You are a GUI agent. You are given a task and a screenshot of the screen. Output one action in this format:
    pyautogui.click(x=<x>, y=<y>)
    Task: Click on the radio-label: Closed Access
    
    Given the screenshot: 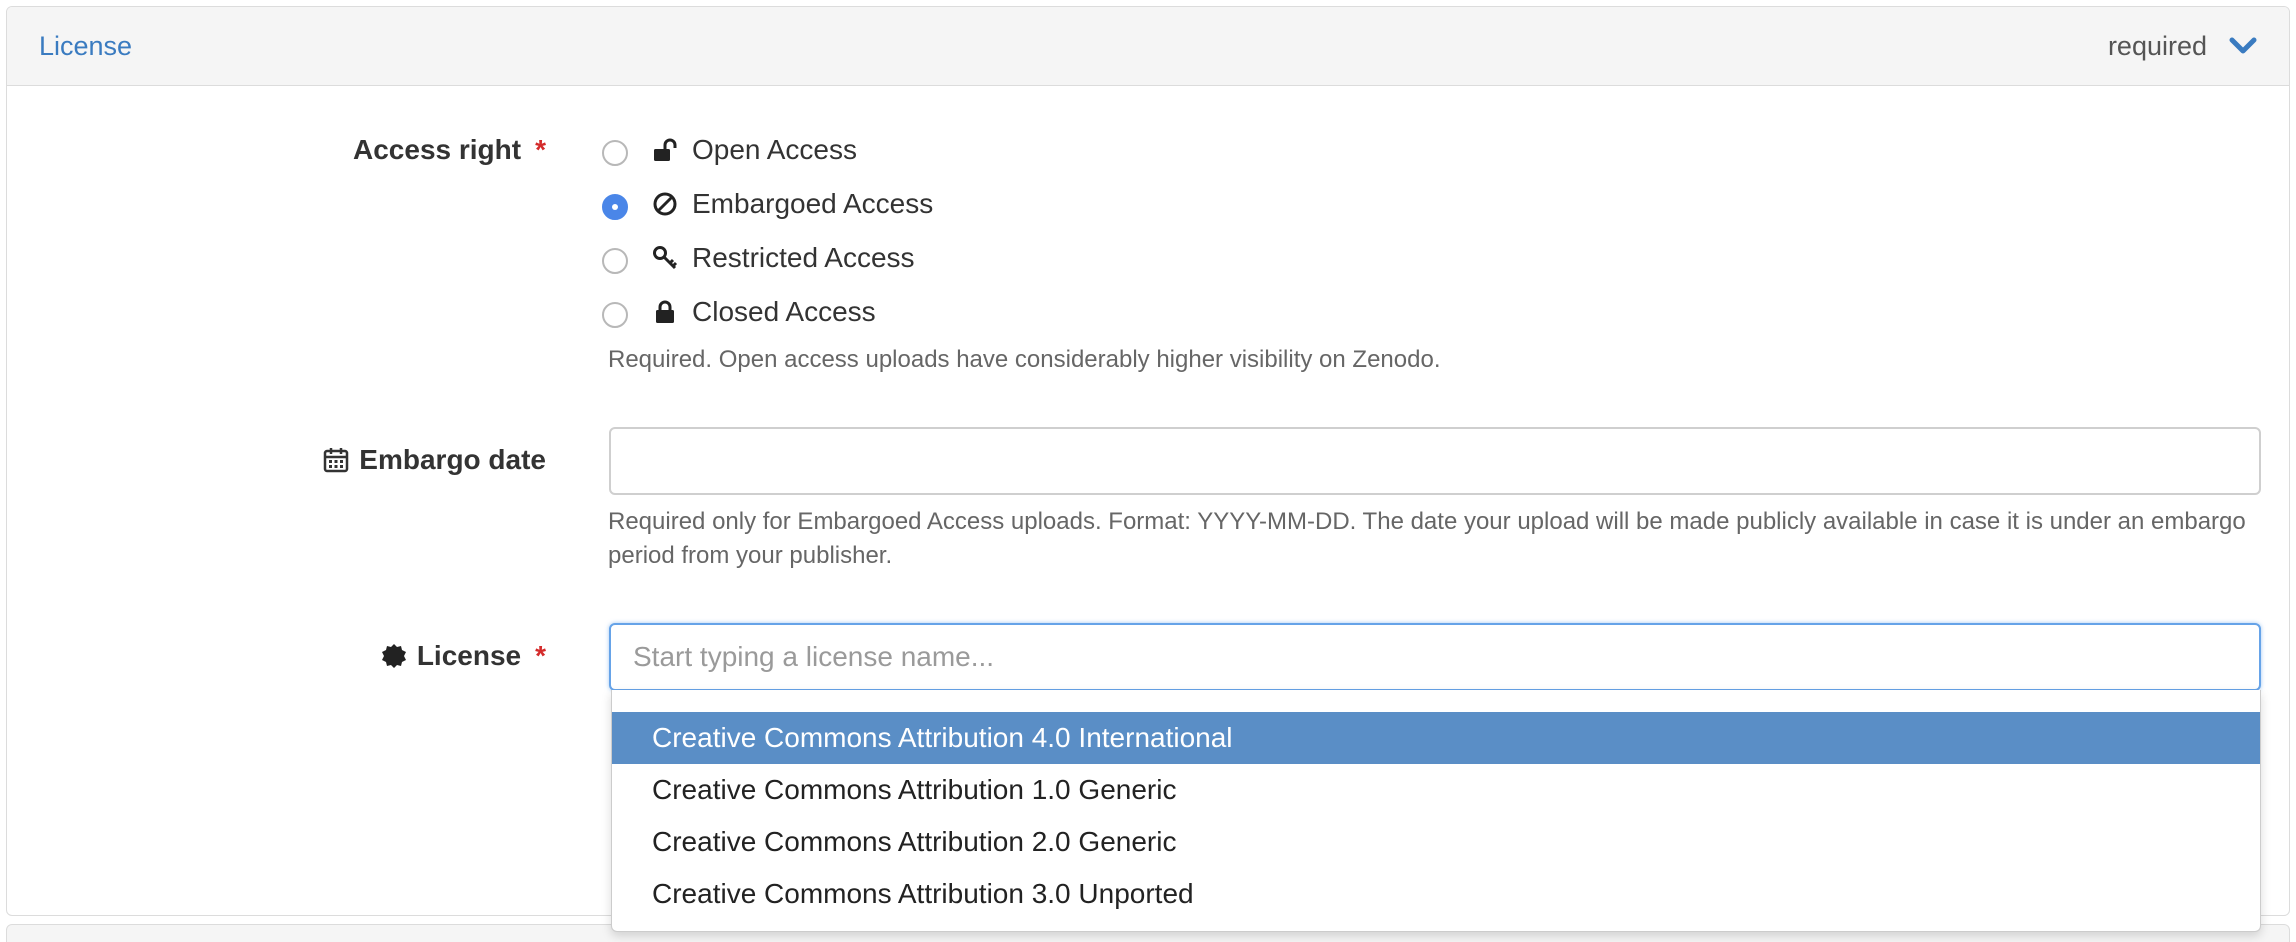 What is the action you would take?
    pyautogui.click(x=784, y=311)
    